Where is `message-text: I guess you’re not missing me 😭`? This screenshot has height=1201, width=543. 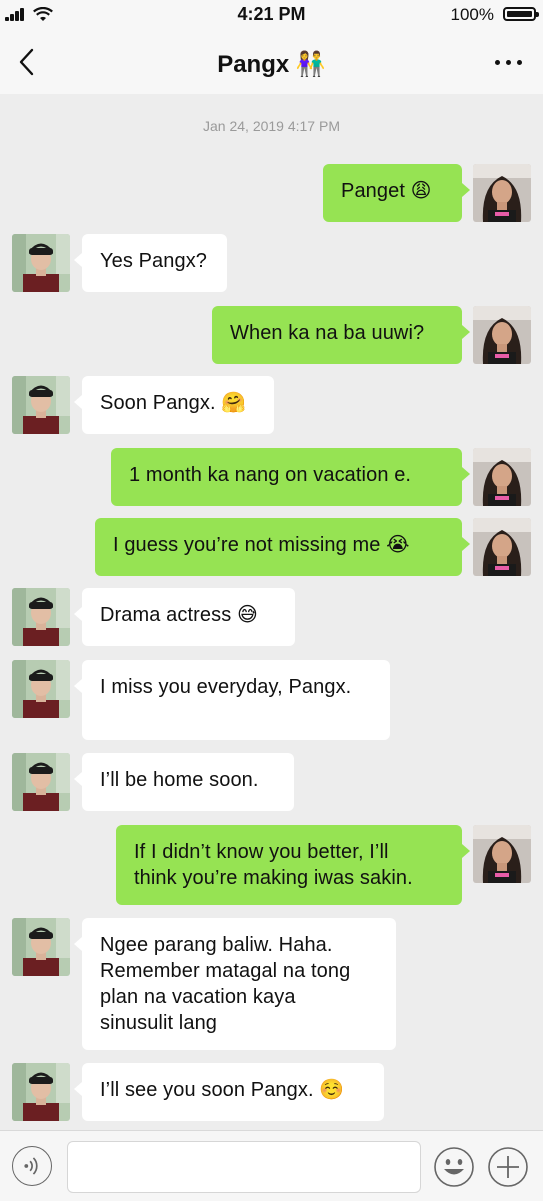
message-text: I guess you’re not missing me 😭 is located at coordinates (261, 545).